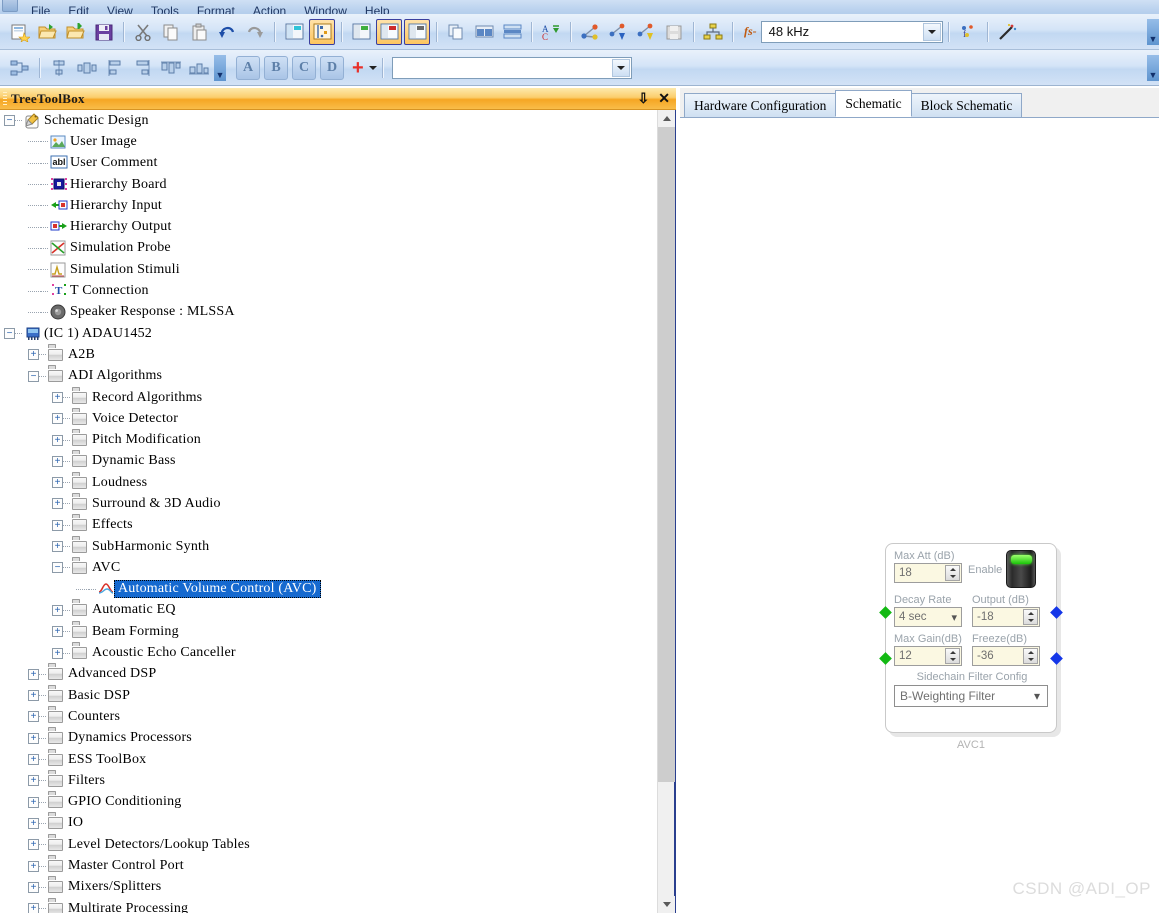  I want to click on tree-node-subharmonic-synth: + SubHarmonic Synth, so click(329, 546).